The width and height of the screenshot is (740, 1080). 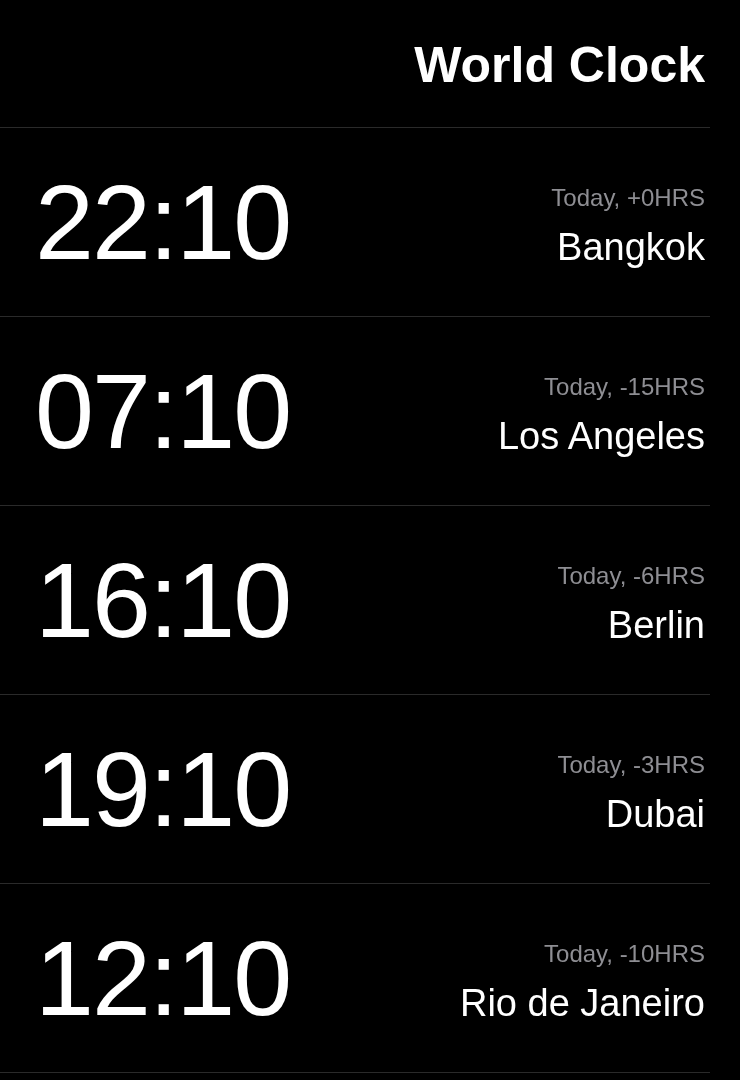 What do you see at coordinates (631, 247) in the screenshot?
I see `city-name: Bangkok` at bounding box center [631, 247].